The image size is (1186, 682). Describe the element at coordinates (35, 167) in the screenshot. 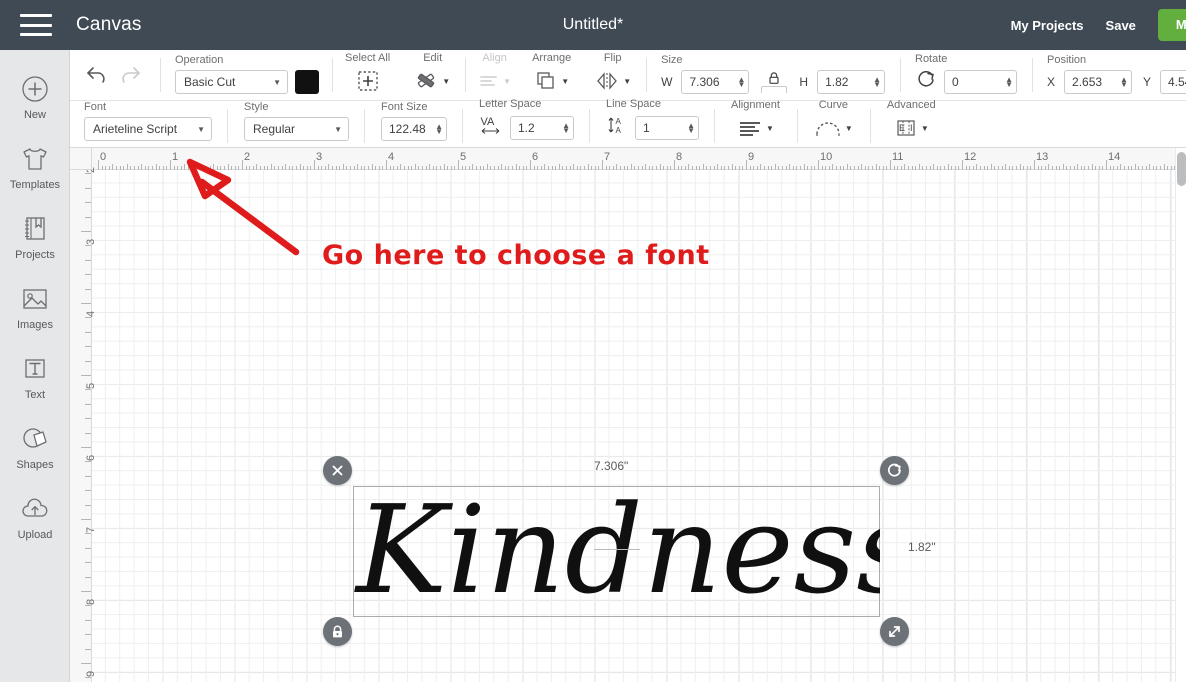

I see `sidebar-item-templates: Templates` at that location.